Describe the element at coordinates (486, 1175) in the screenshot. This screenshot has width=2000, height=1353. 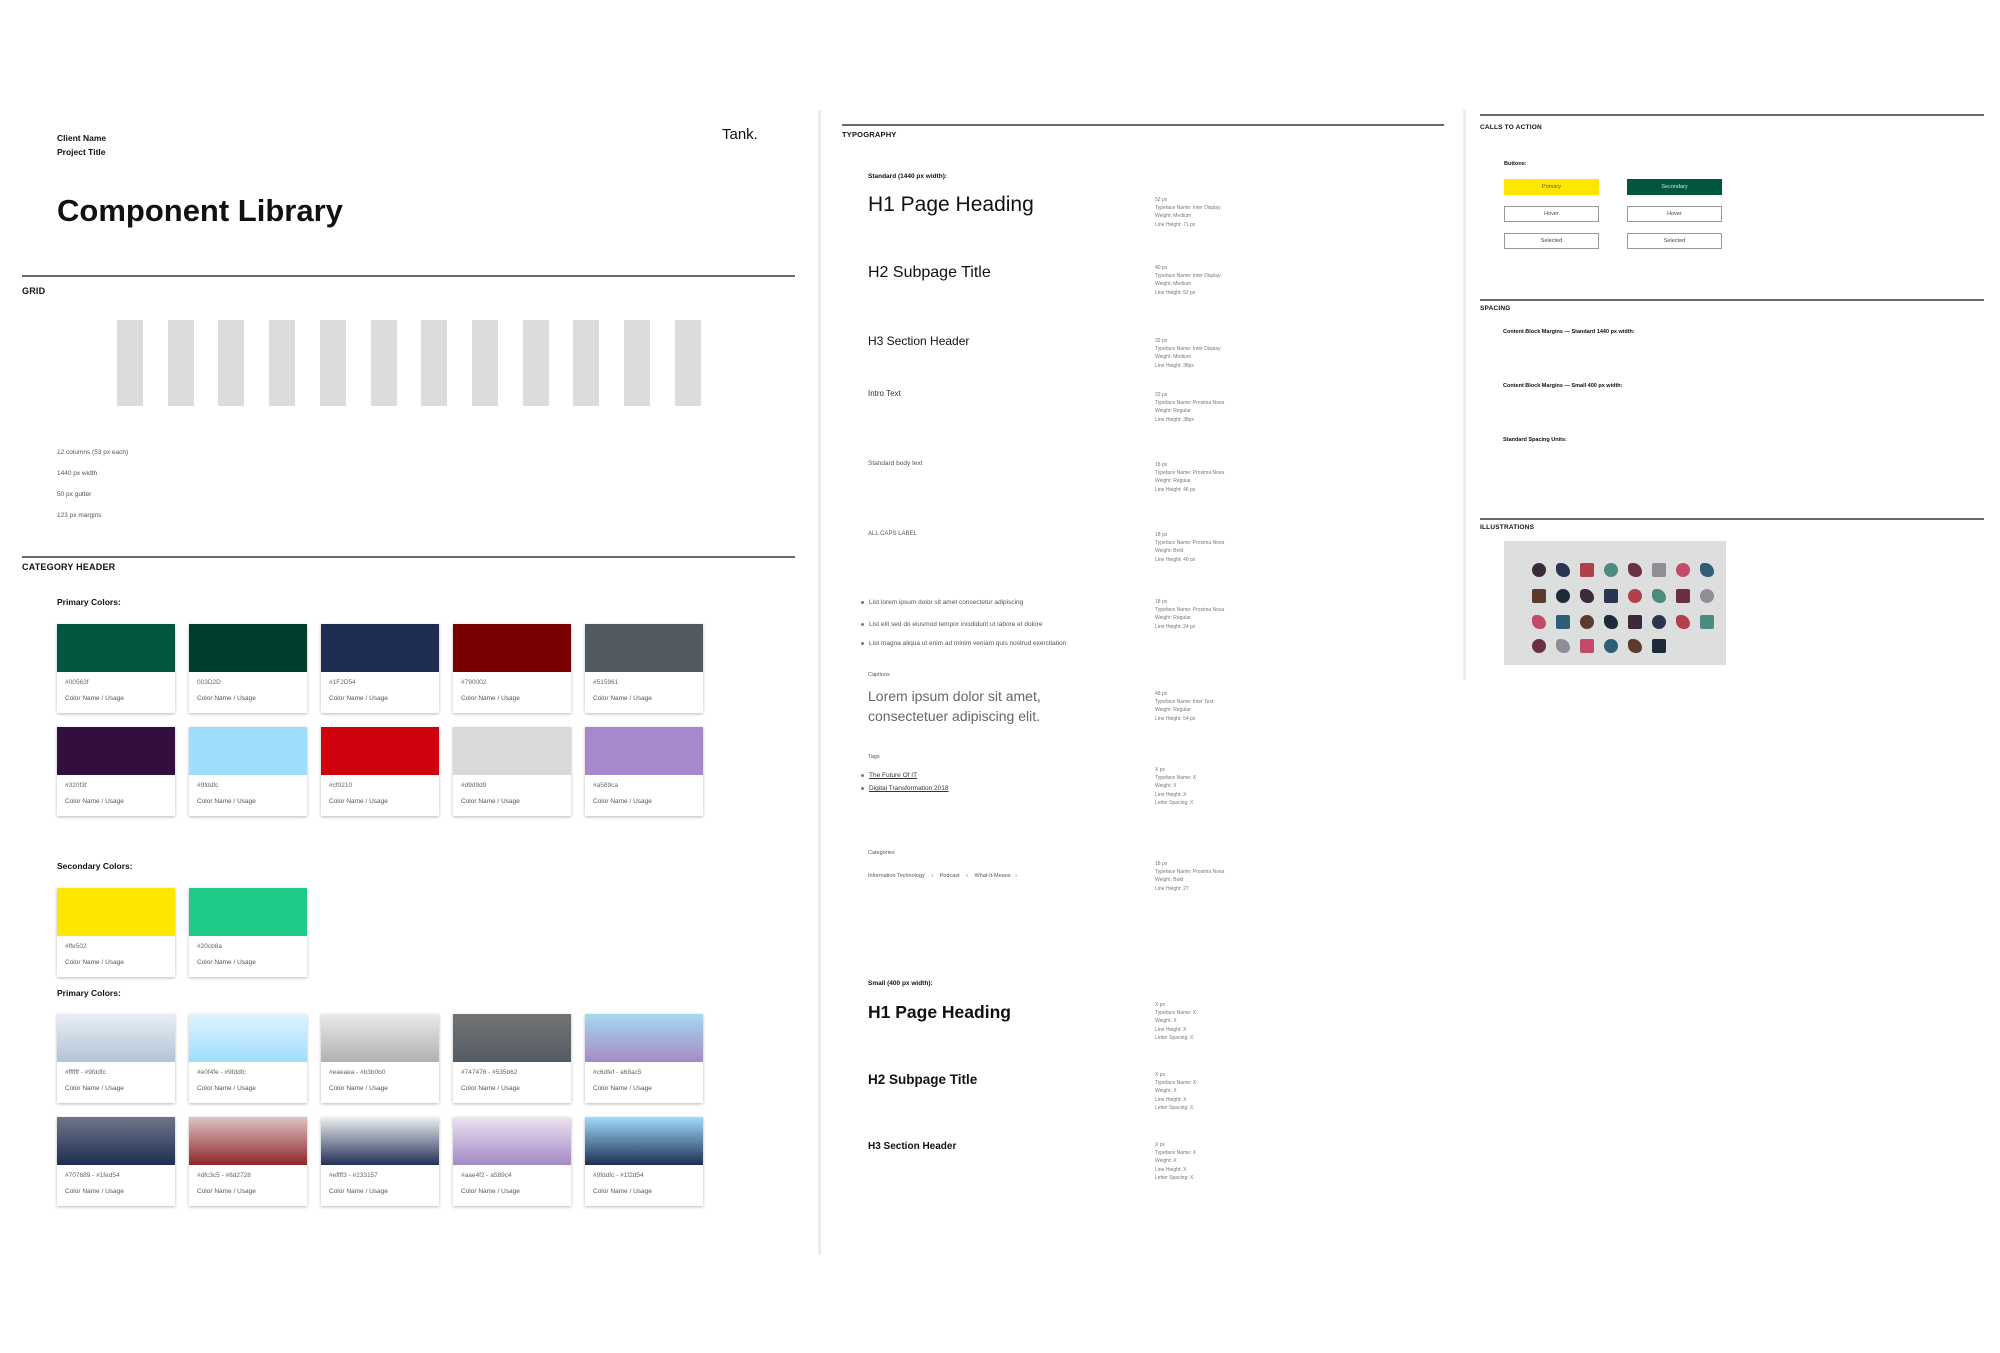
I see `color-hex: #aae4f2 - a589c4` at that location.